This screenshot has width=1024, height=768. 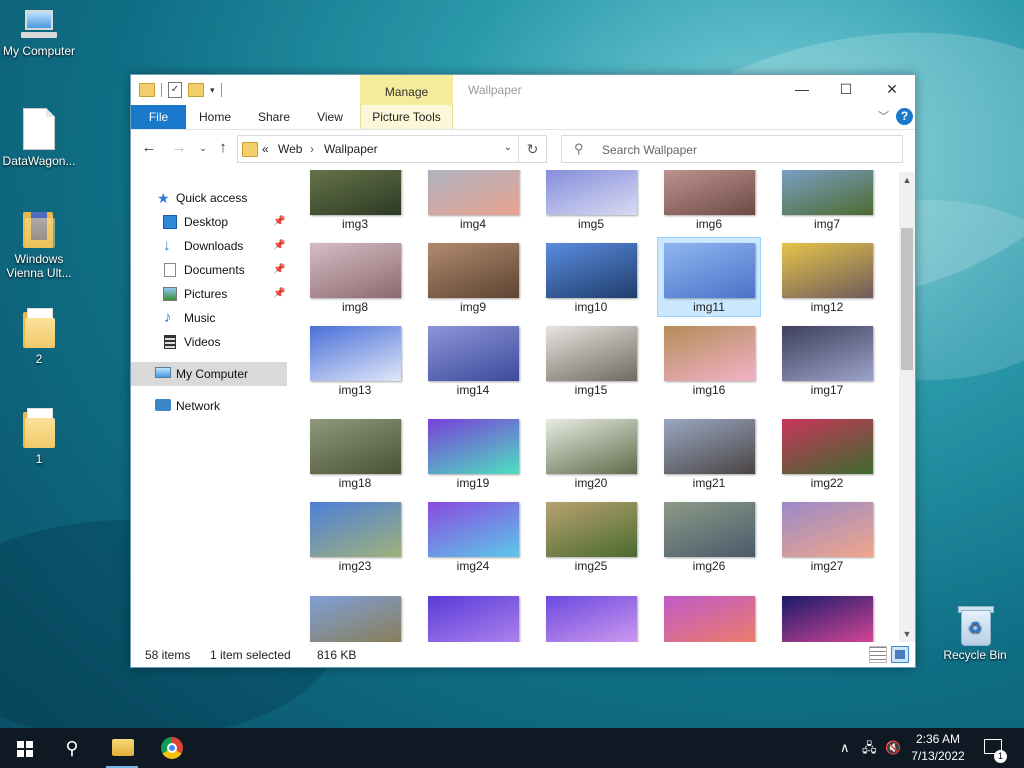 What do you see at coordinates (709, 202) in the screenshot?
I see `file-tile: img6` at bounding box center [709, 202].